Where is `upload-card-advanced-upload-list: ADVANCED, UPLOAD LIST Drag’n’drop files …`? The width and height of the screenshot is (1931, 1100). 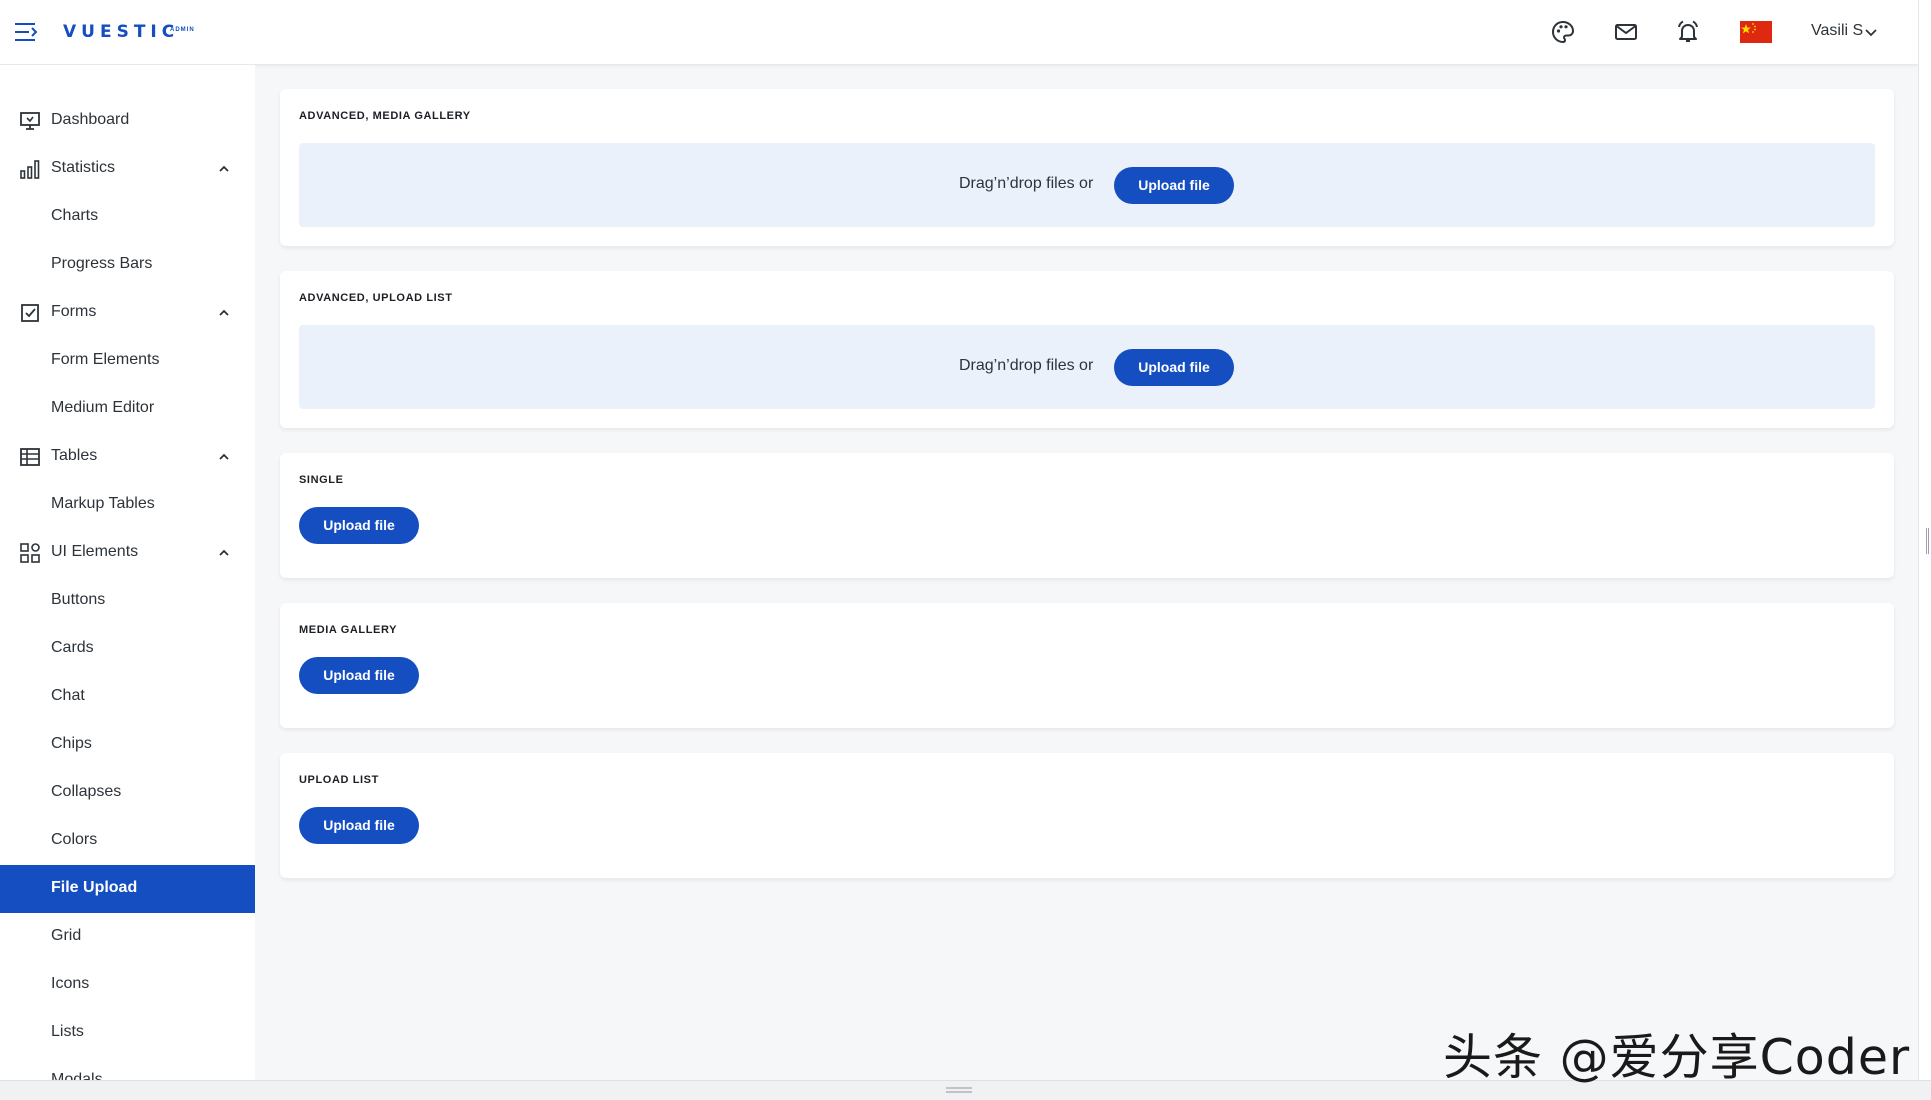 upload-card-advanced-upload-list: ADVANCED, UPLOAD LIST Drag’n’drop files … is located at coordinates (1087, 349).